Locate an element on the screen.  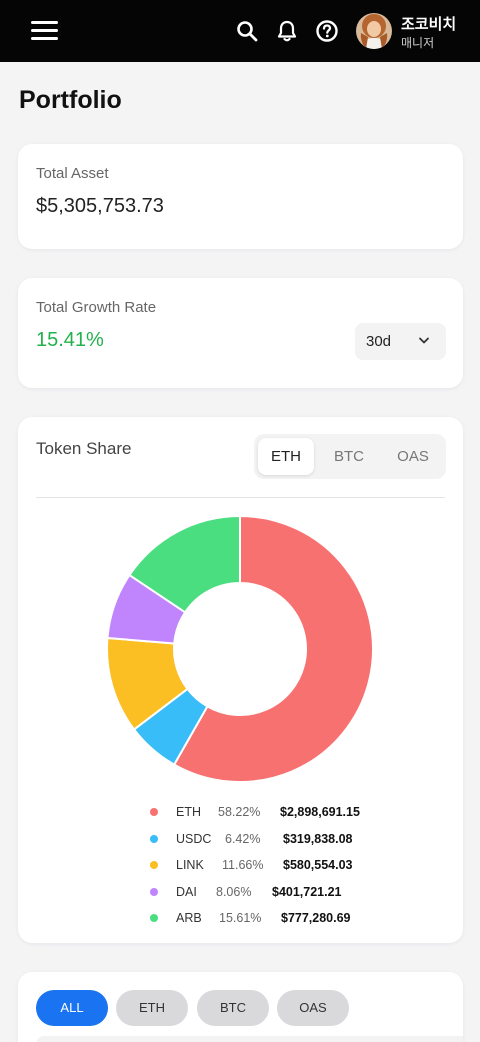
token-share-tabs: ETH BTC OAS is located at coordinates (350, 456).